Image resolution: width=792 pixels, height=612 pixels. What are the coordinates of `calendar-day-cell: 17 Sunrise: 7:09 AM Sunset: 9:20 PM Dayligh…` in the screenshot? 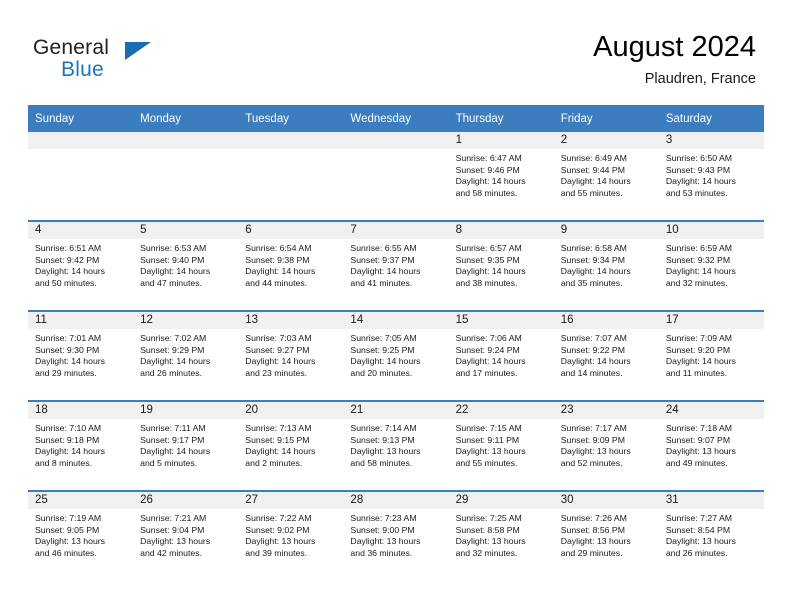 It's located at (711, 355).